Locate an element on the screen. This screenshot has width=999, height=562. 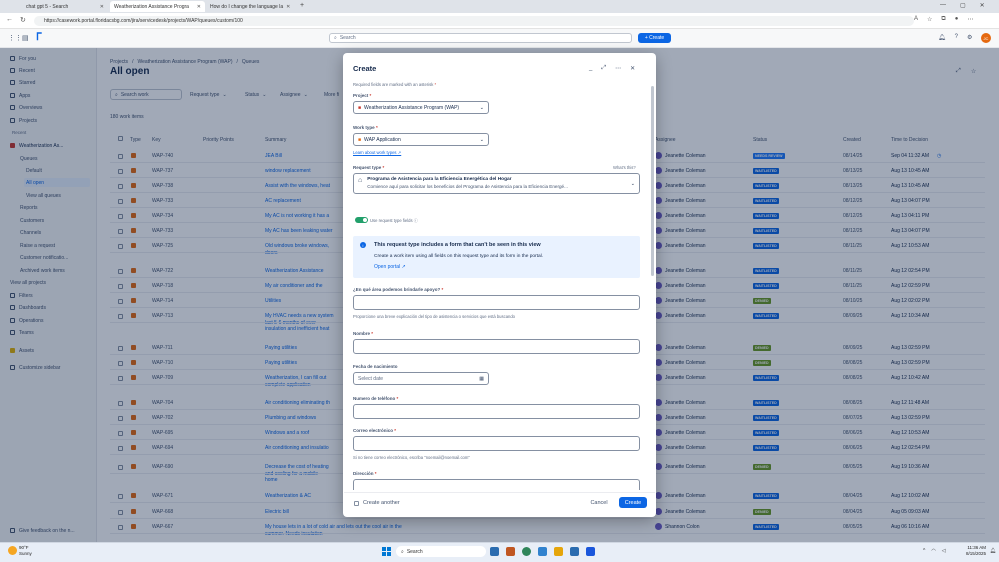
open-portal-link: Open portal ↗ is located at coordinates (390, 267).